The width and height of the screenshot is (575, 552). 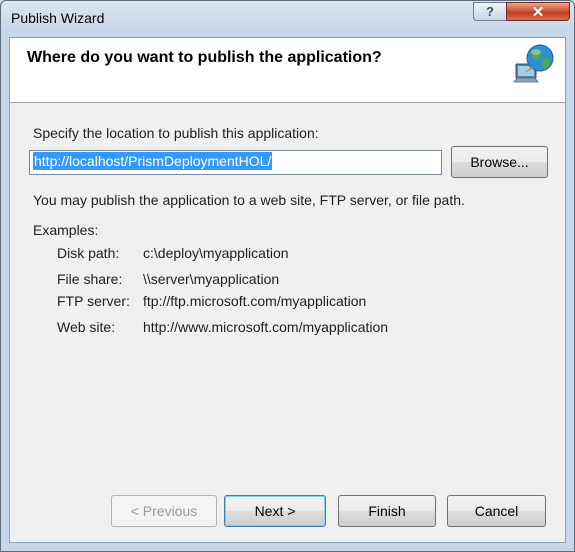 I want to click on help-icon: ?, so click(x=490, y=11).